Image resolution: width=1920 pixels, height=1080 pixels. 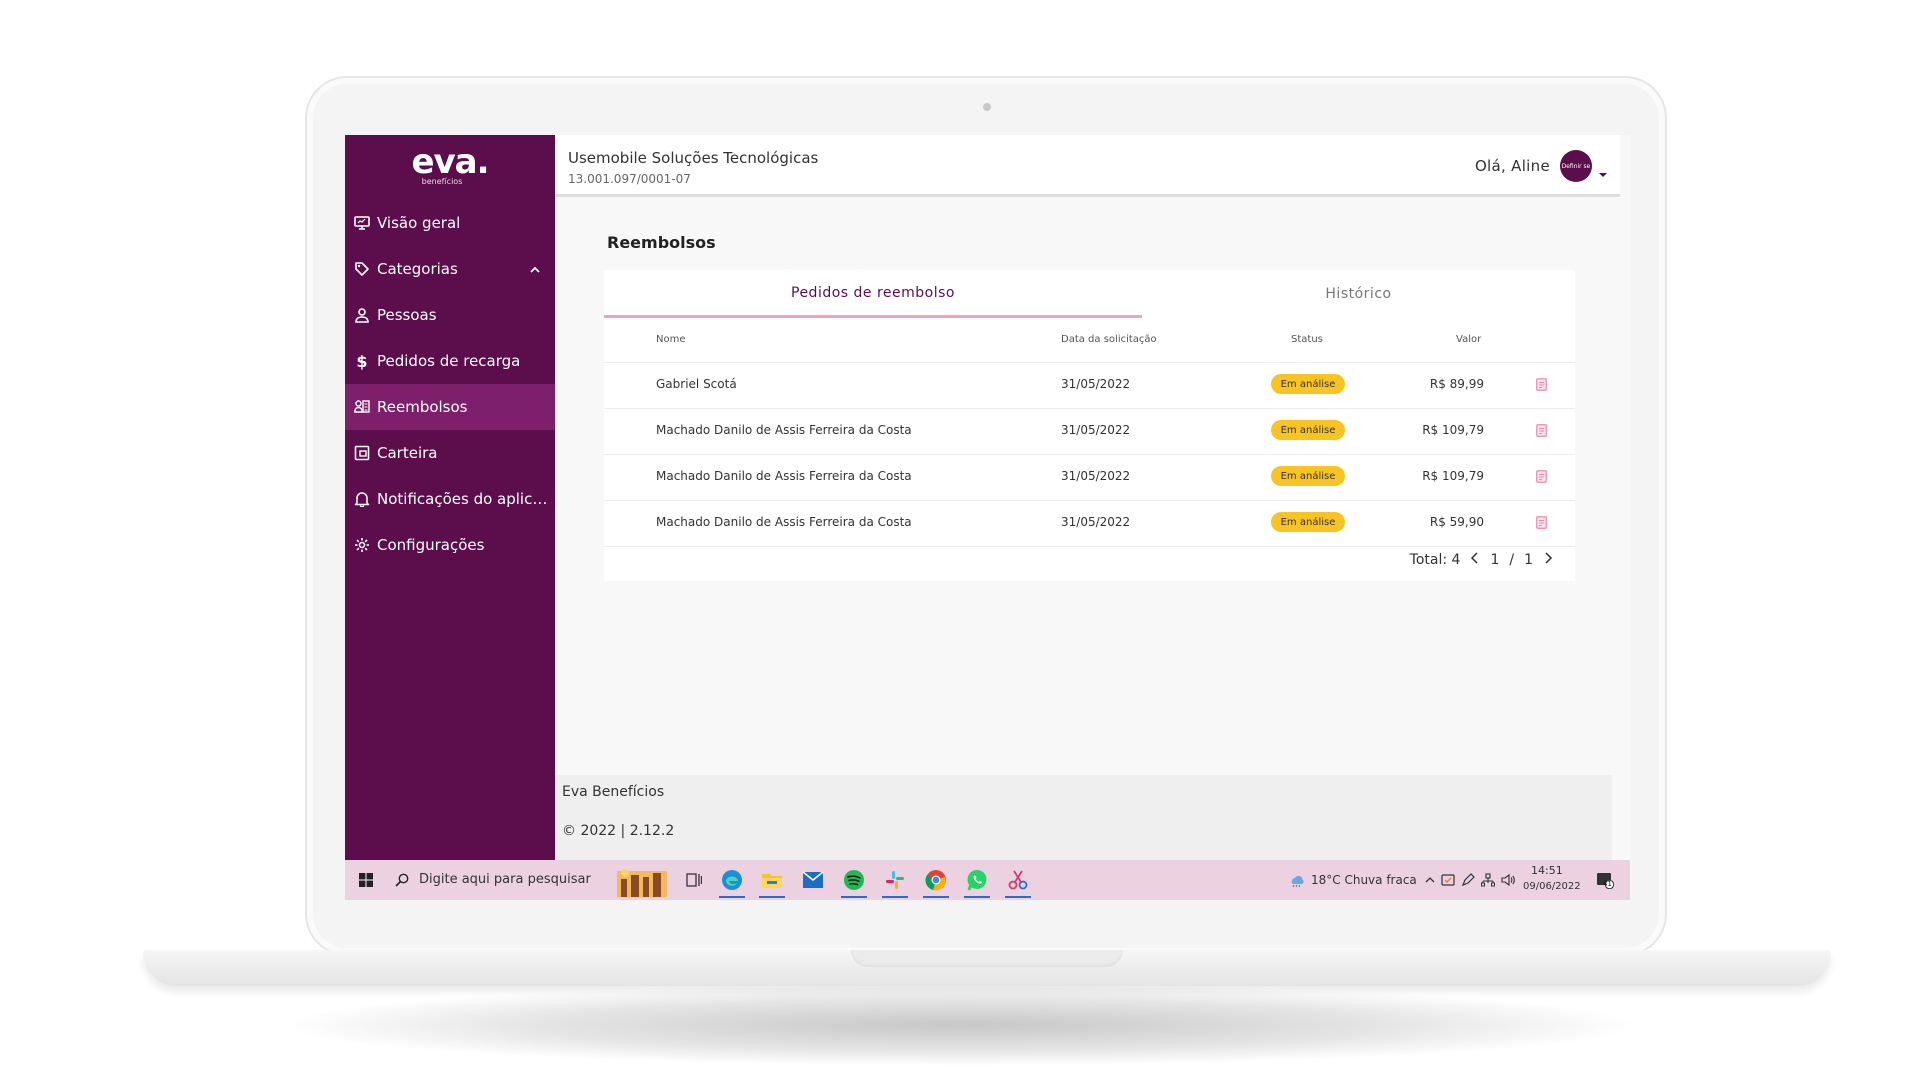 I want to click on sidebar-item-label: Pessoas, so click(x=407, y=315).